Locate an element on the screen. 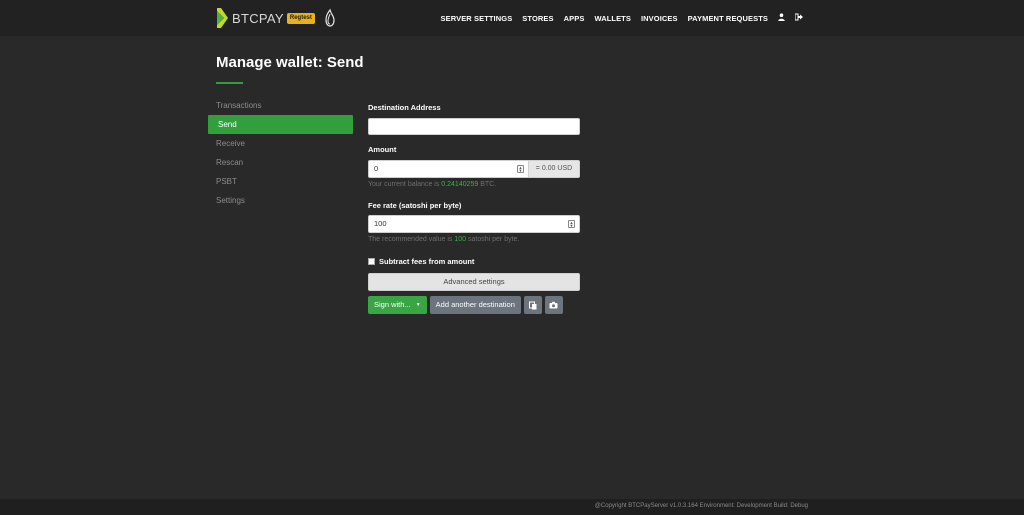 This screenshot has width=1024, height=515. amount-spinner-icon: ▲ ▼ is located at coordinates (520, 169).